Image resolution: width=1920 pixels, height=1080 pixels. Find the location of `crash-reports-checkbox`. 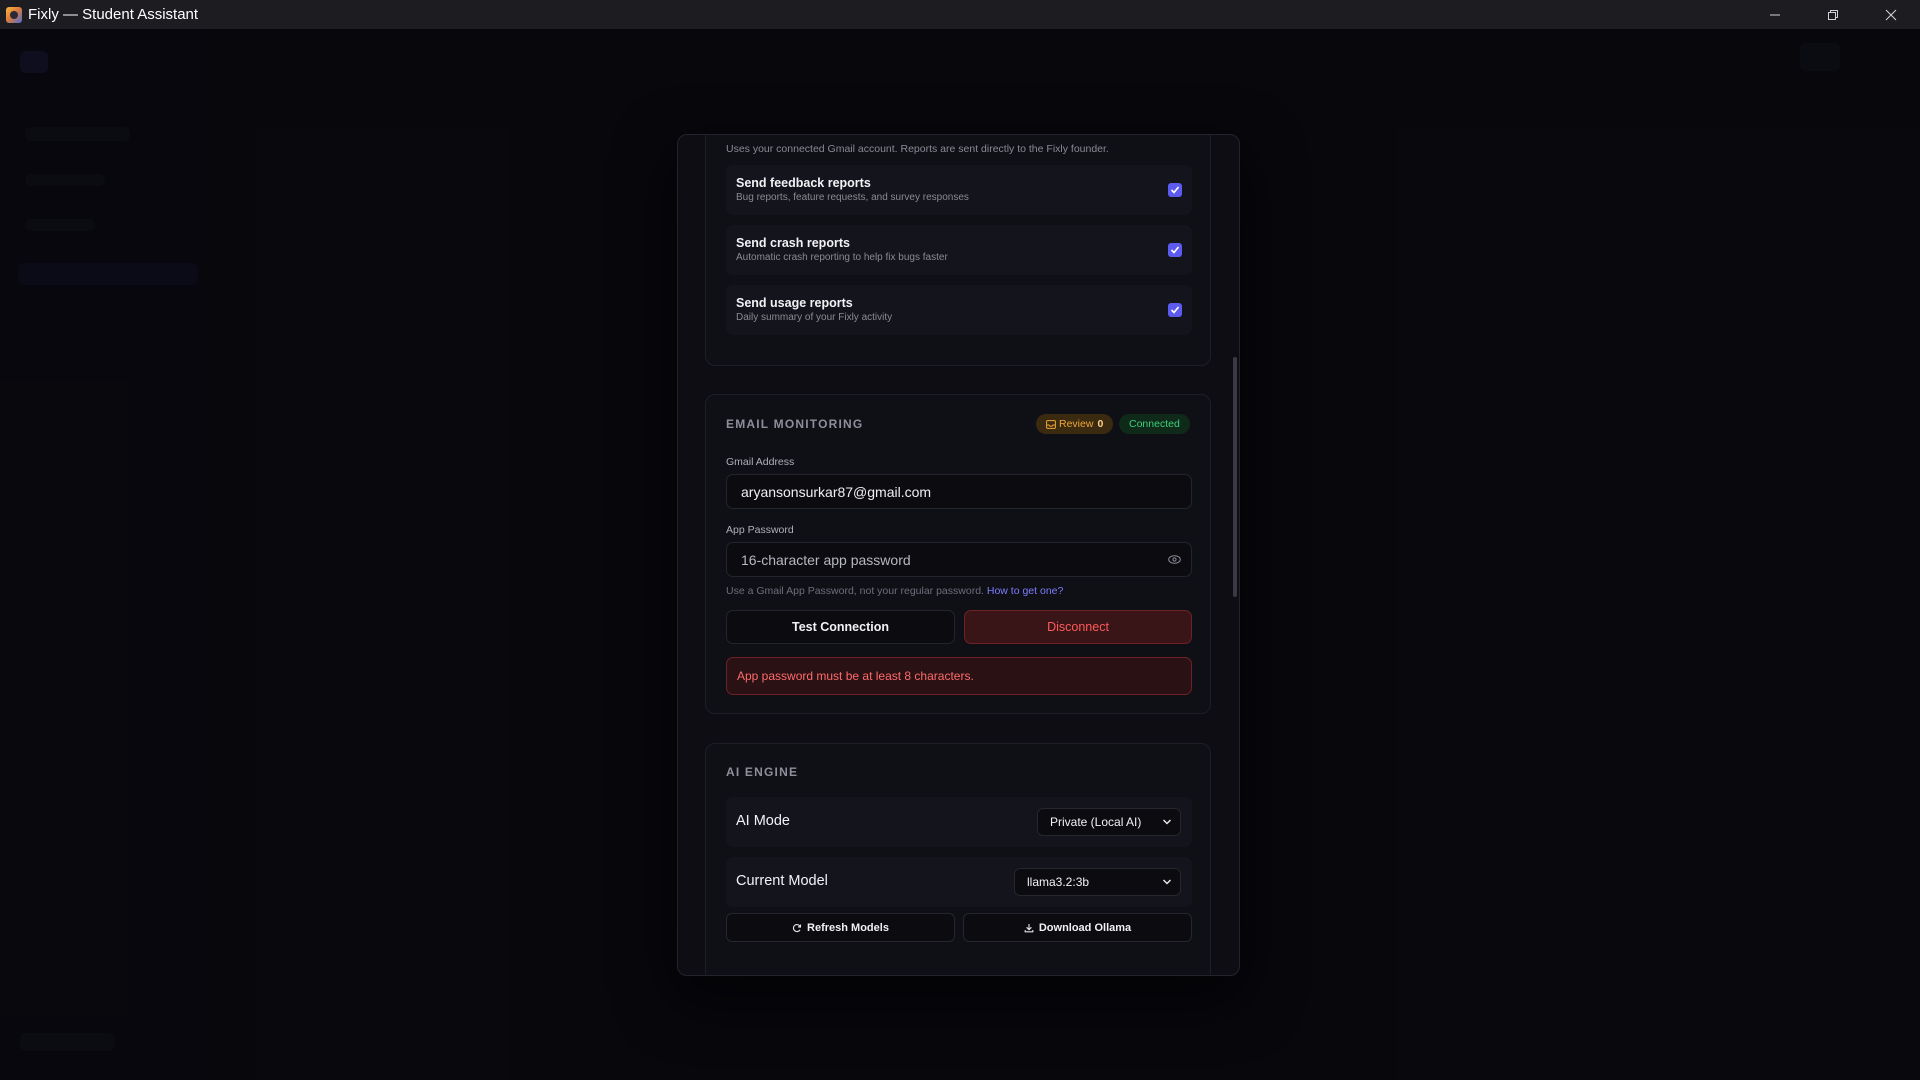

crash-reports-checkbox is located at coordinates (1175, 250).